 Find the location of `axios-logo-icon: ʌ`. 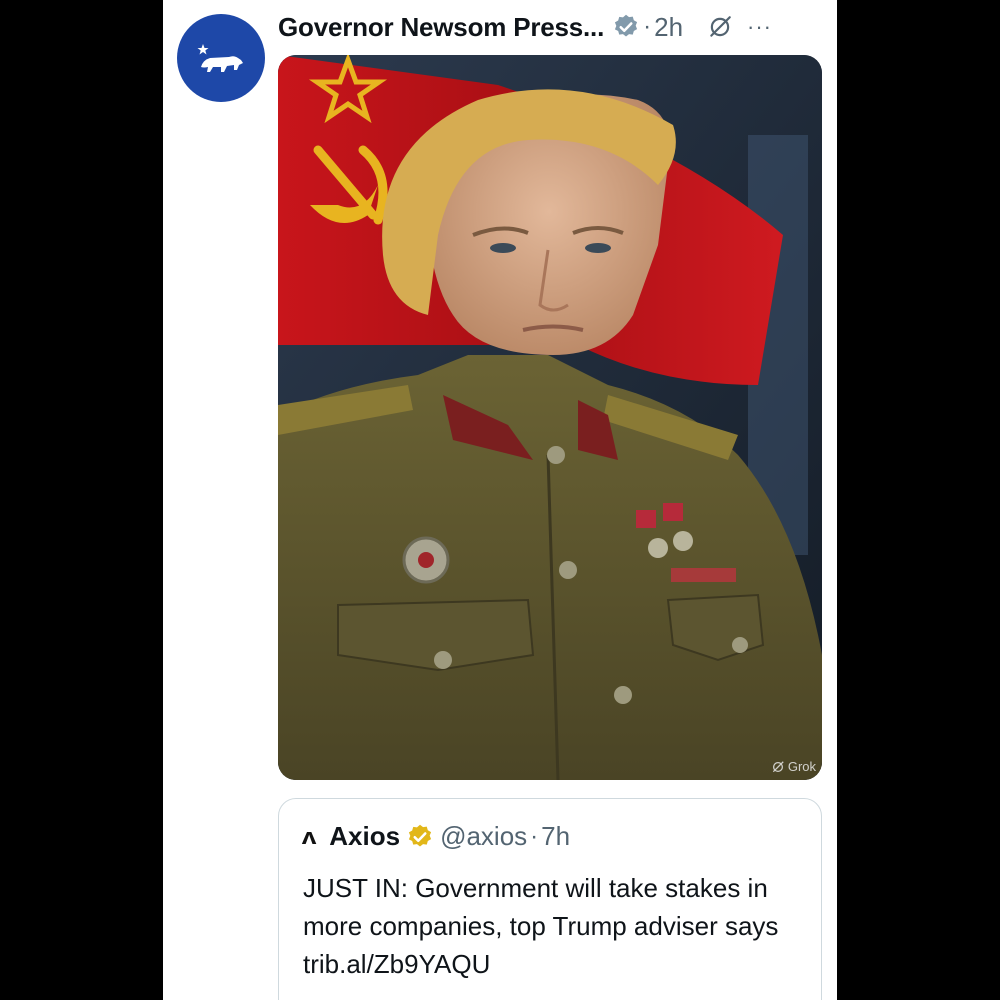

axios-logo-icon: ʌ is located at coordinates (309, 836).